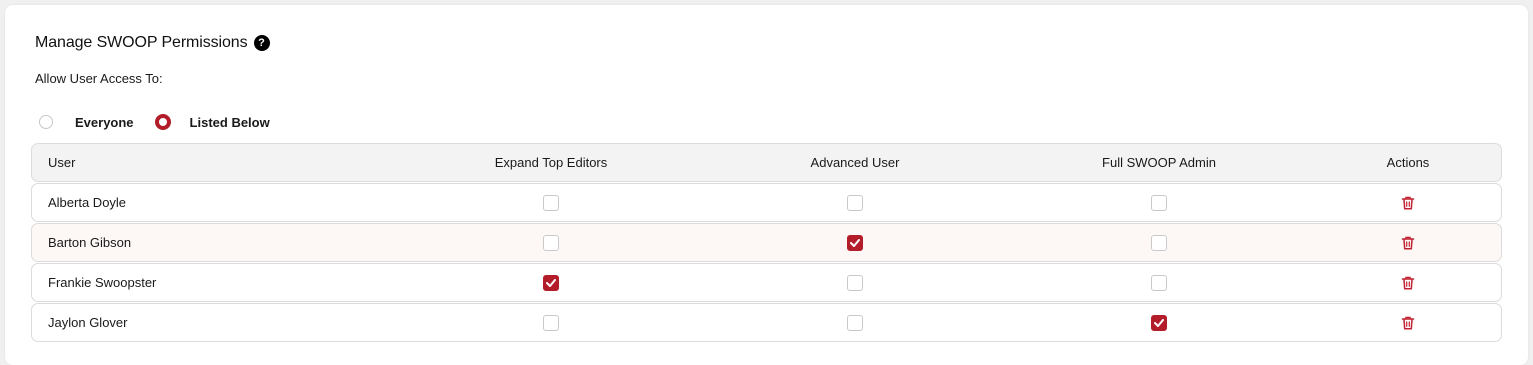 Image resolution: width=1533 pixels, height=365 pixels. What do you see at coordinates (766, 282) in the screenshot?
I see `table-row: Frankie Swoopster` at bounding box center [766, 282].